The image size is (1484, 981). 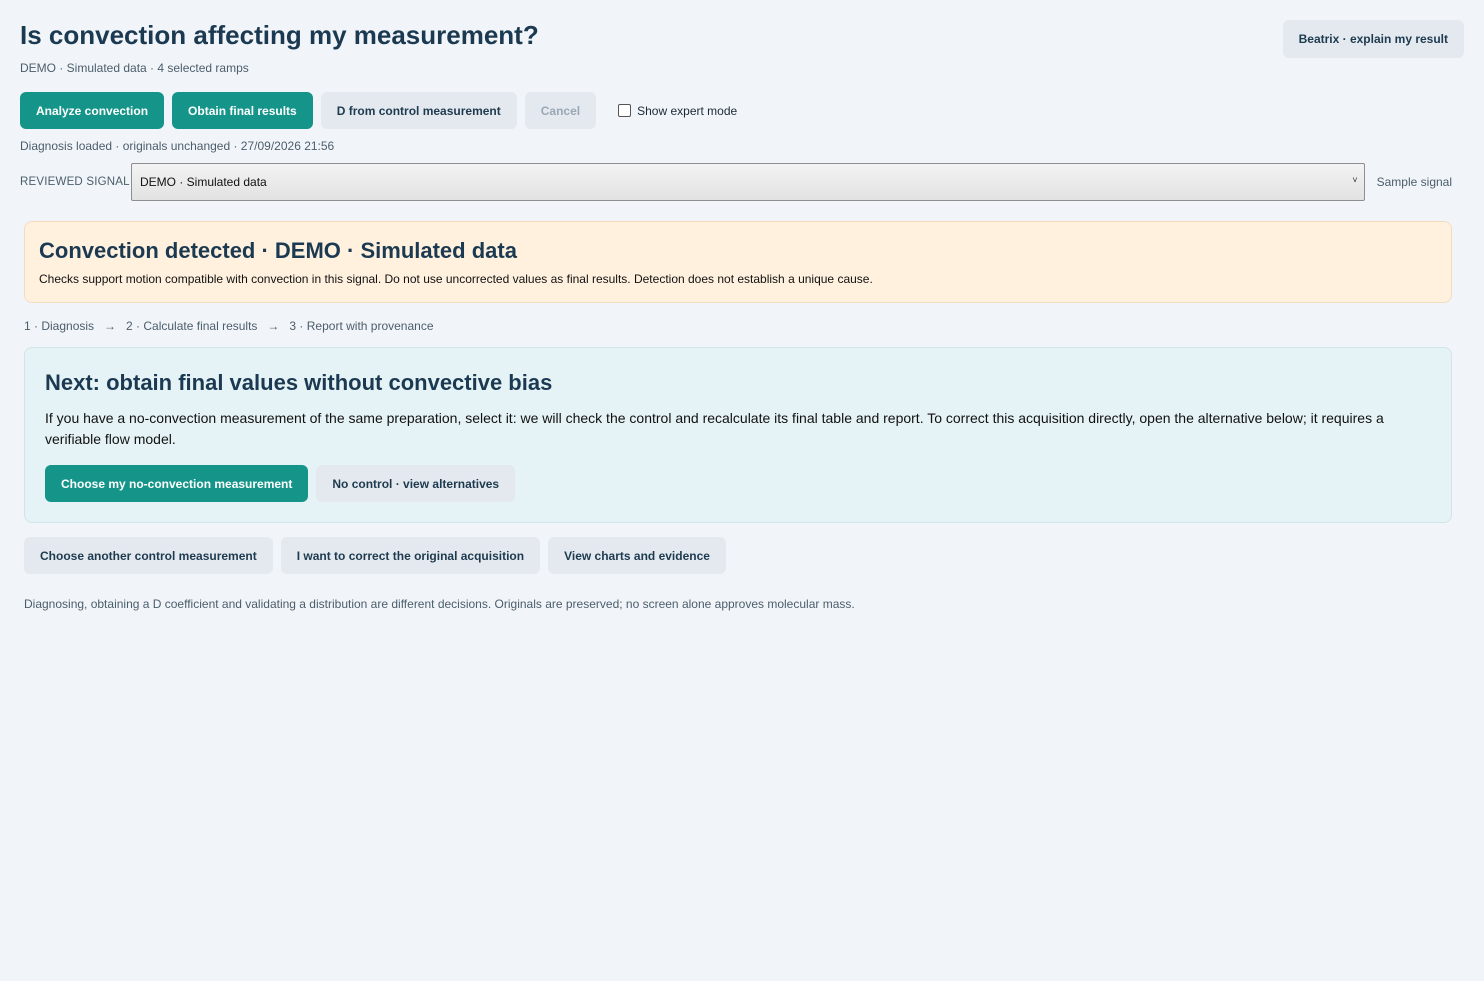 What do you see at coordinates (361, 326) in the screenshot?
I see `step-report: 3 · Report with provenance` at bounding box center [361, 326].